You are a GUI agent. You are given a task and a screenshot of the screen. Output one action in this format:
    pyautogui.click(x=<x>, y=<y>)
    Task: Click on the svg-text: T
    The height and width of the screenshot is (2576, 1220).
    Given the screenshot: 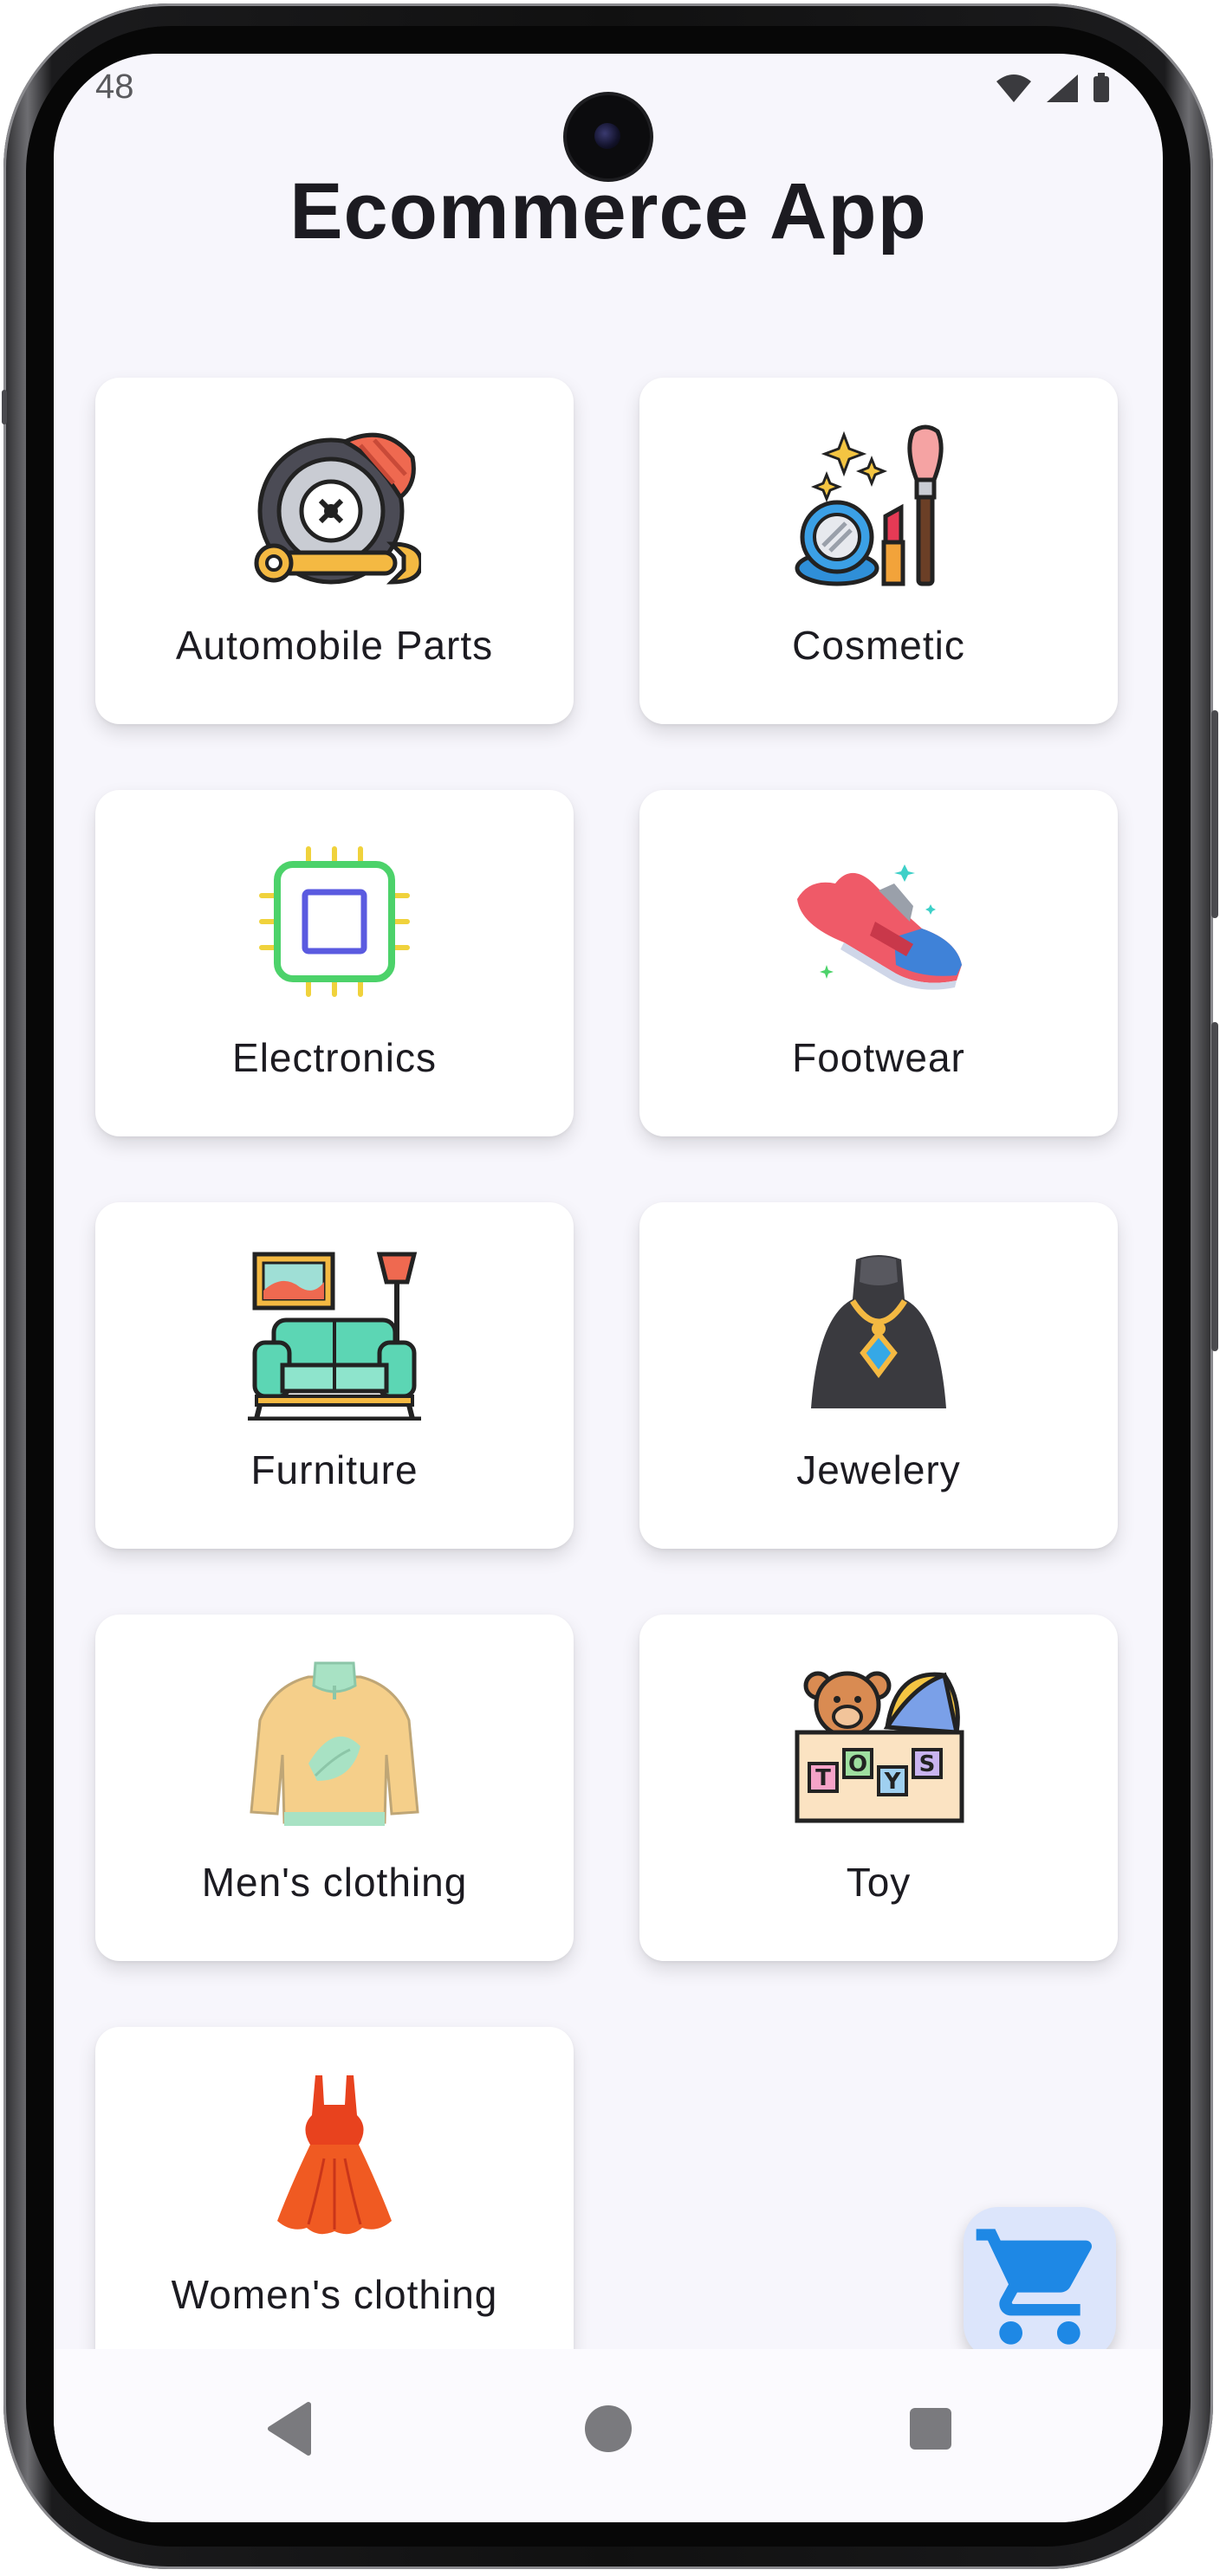 What is the action you would take?
    pyautogui.click(x=823, y=1778)
    